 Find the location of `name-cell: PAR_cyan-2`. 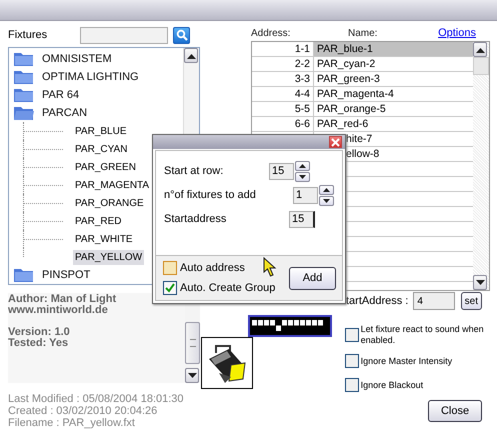

name-cell: PAR_cyan-2 is located at coordinates (346, 64).